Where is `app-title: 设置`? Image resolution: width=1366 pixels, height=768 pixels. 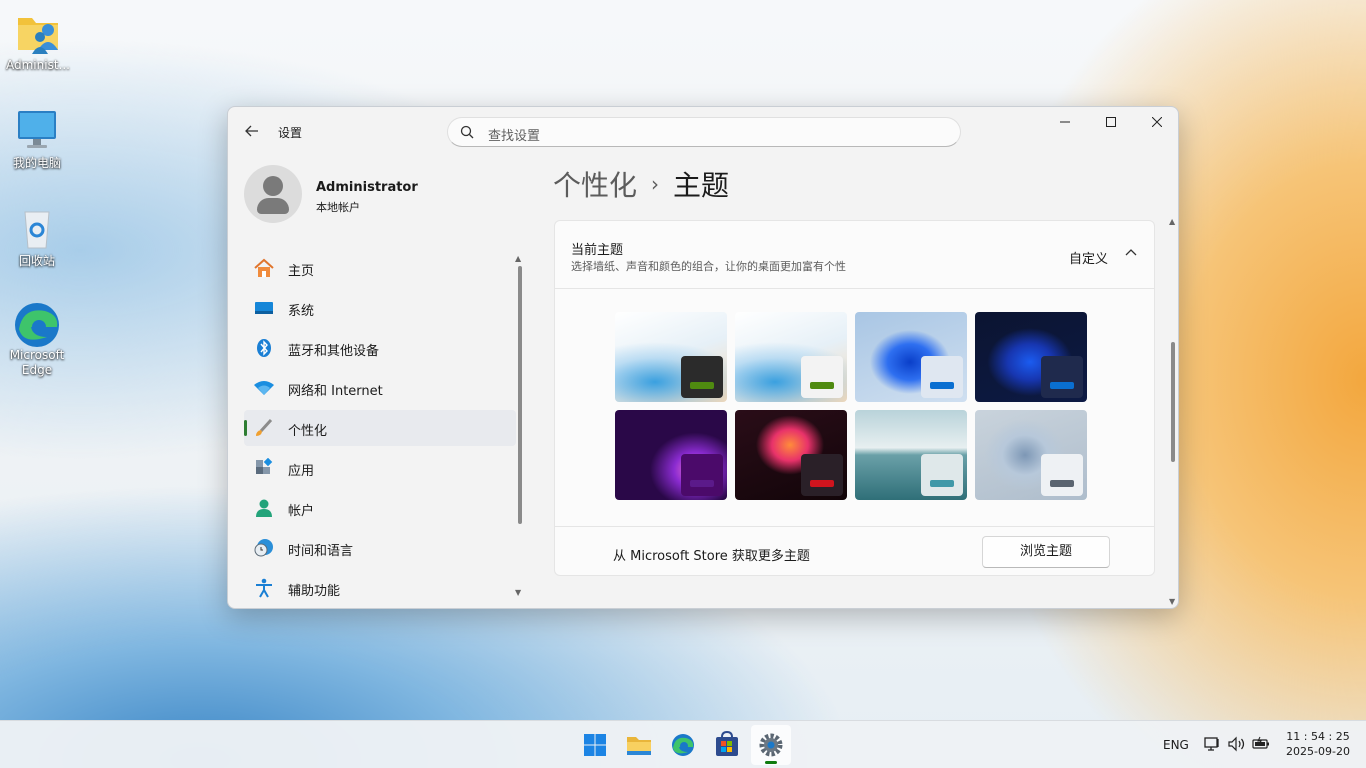 app-title: 设置 is located at coordinates (290, 133).